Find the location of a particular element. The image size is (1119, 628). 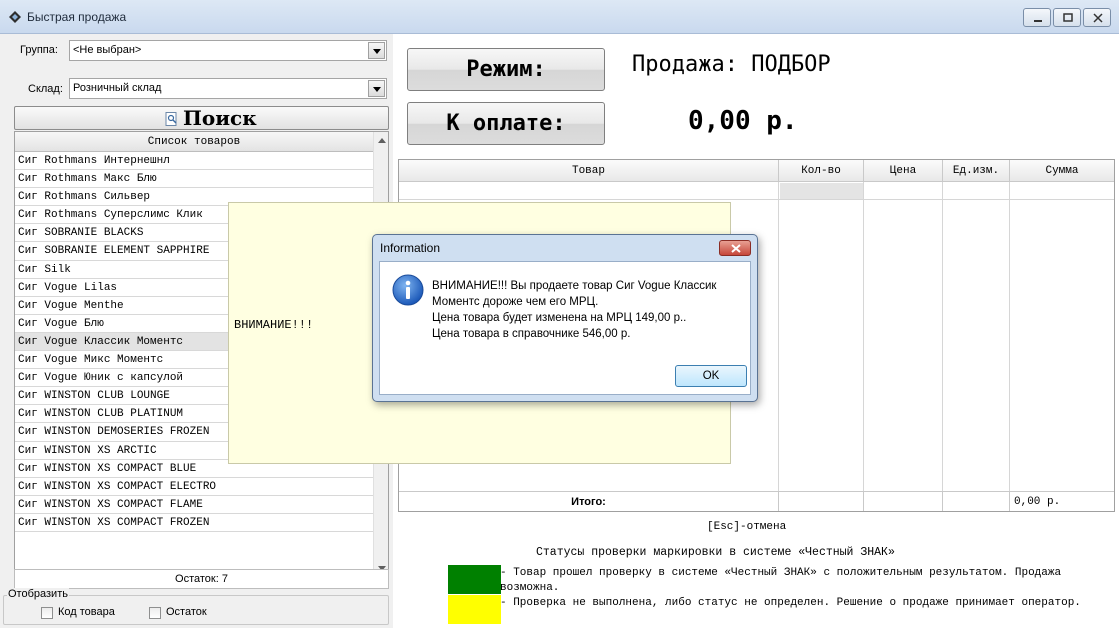

stock-indicator: Остаток: 7 is located at coordinates (201, 579).